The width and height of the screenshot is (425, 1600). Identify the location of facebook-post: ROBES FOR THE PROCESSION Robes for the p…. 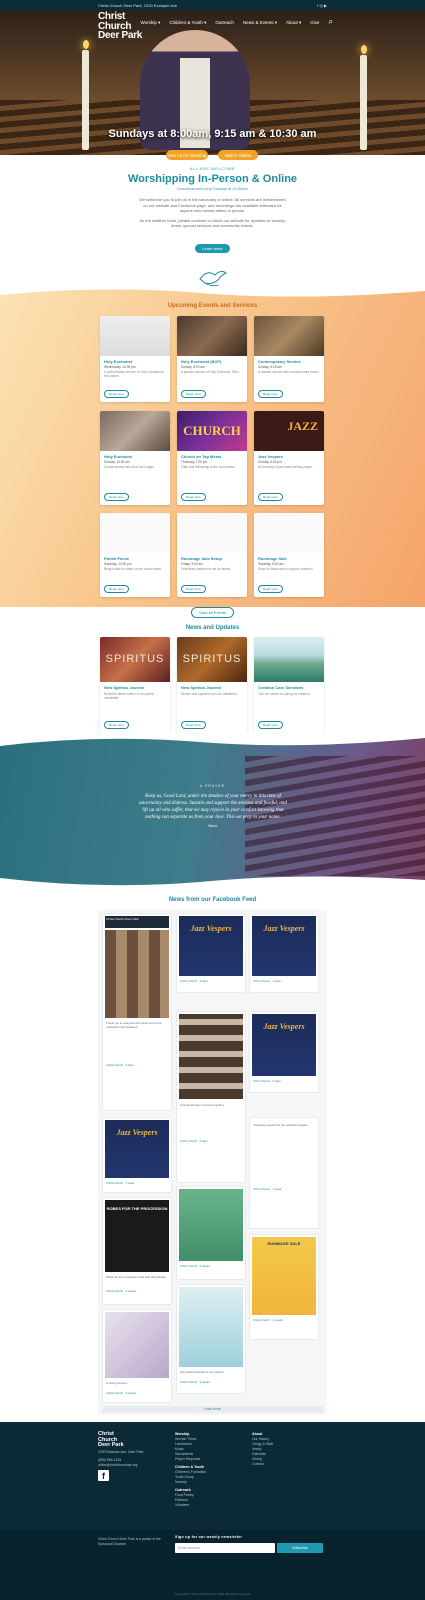
(137, 1251).